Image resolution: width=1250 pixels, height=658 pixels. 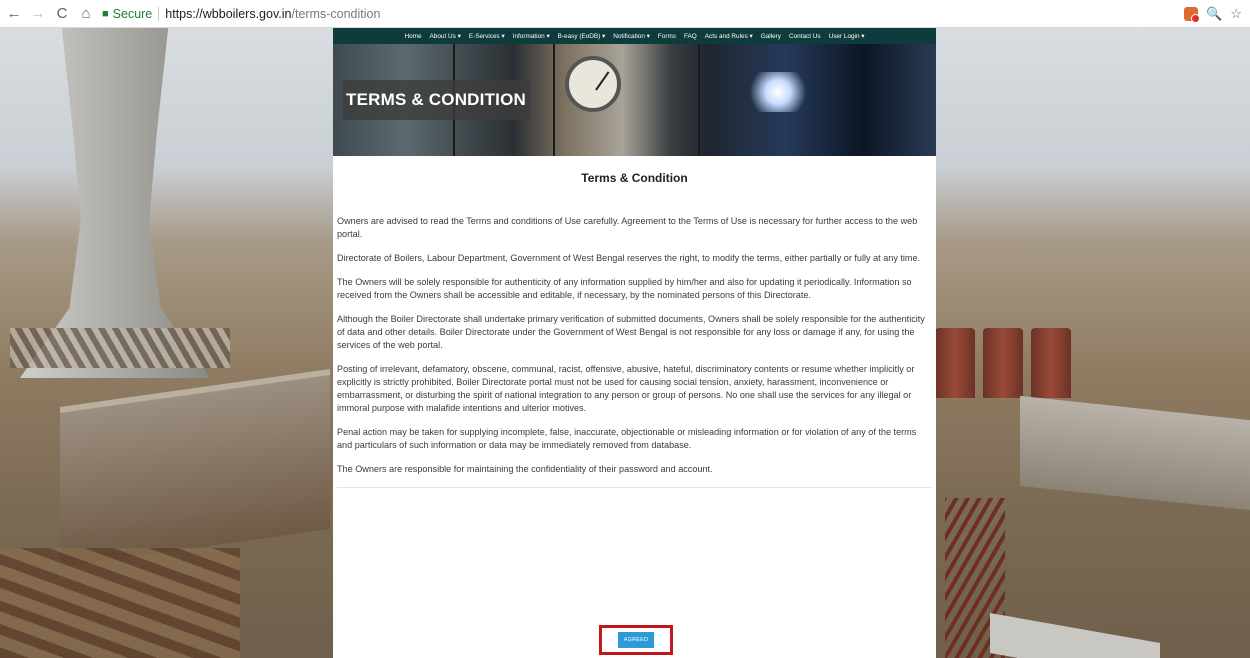 I want to click on nav-item-notification: Notification ▾, so click(x=631, y=36).